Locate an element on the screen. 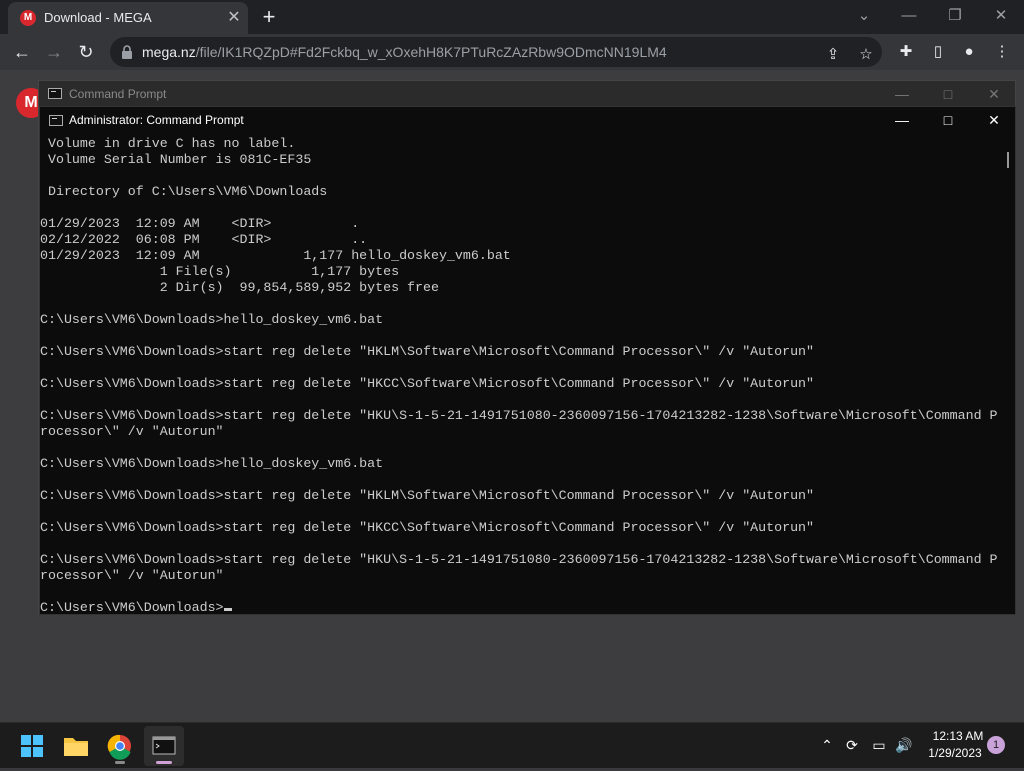 Image resolution: width=1024 pixels, height=771 pixels. tab-close-icon: ✕ is located at coordinates (234, 18).